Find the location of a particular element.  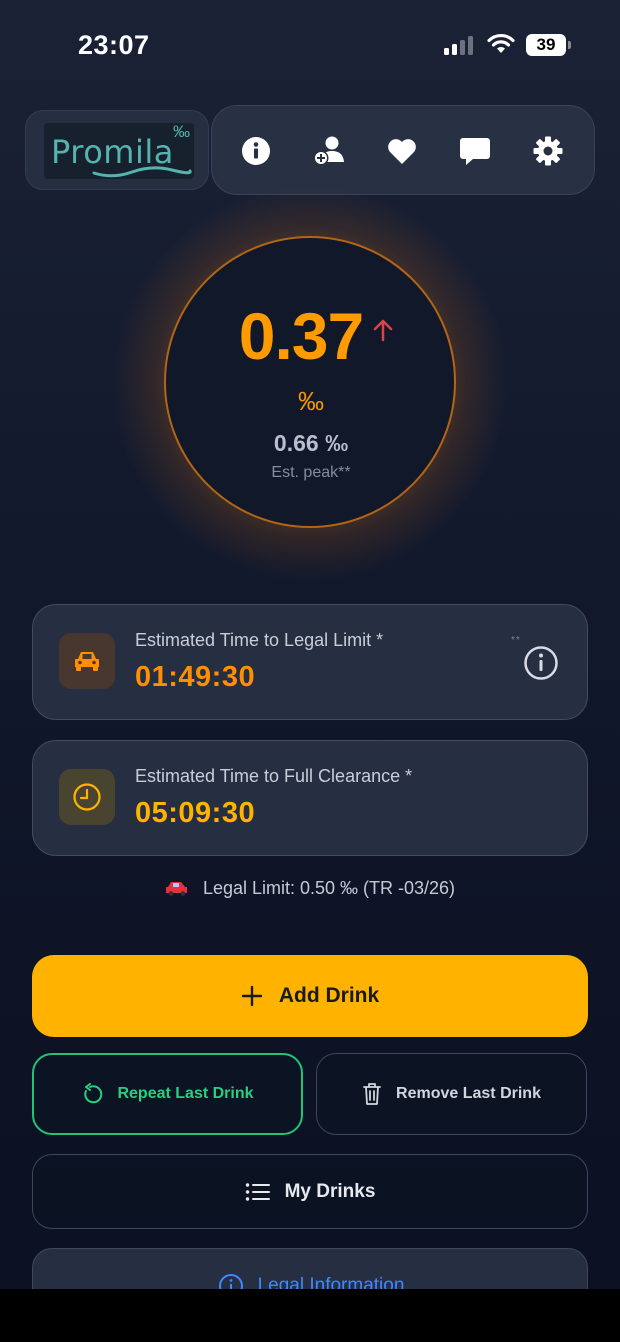

remove-last-drink-label: Remove Last Drink is located at coordinates (468, 1093).